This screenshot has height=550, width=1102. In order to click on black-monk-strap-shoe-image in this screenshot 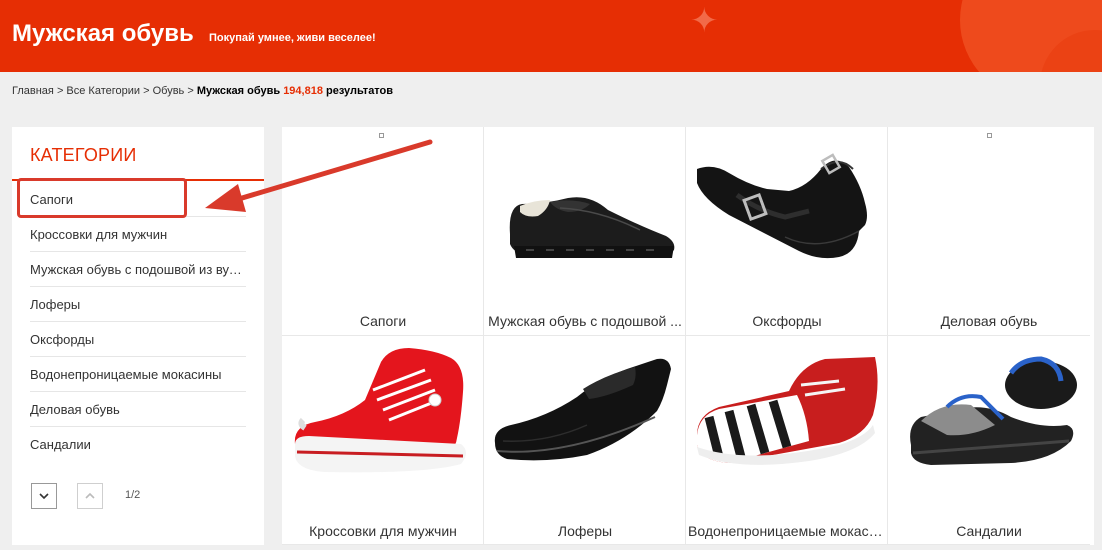, I will do `click(786, 206)`.